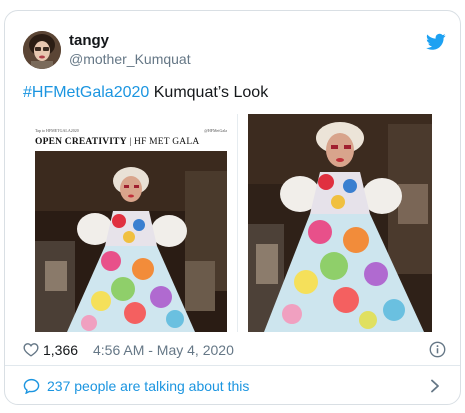  What do you see at coordinates (130, 59) in the screenshot?
I see `user-handle: @mother_Kumquat` at bounding box center [130, 59].